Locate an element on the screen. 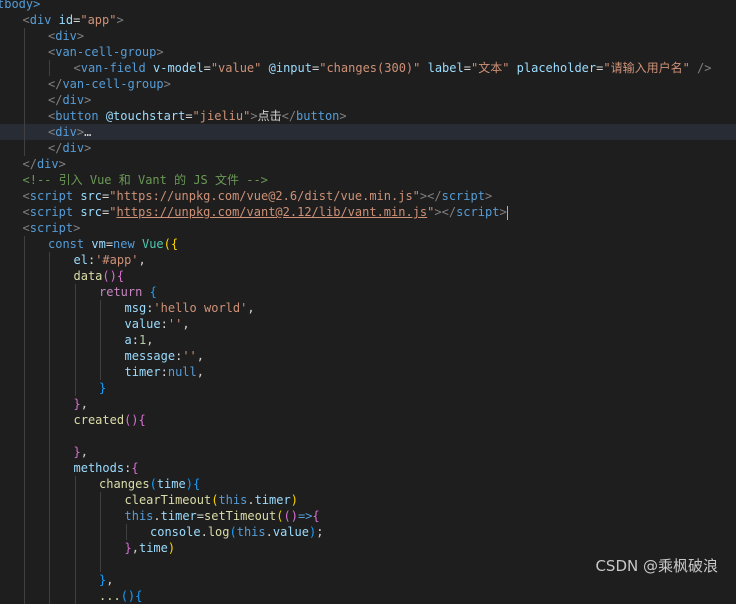 This screenshot has width=736, height=604. code-token: Vue is located at coordinates (152, 244).